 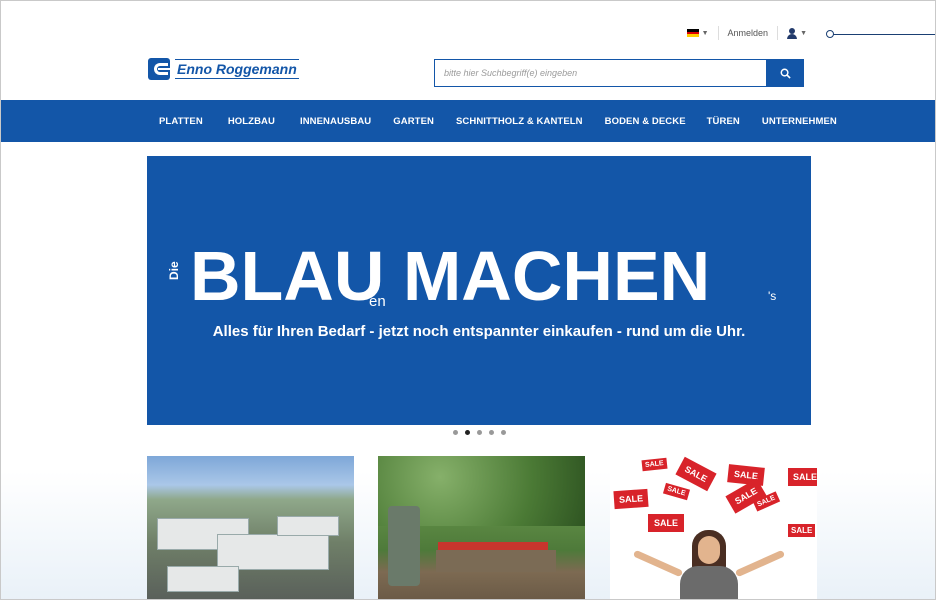 What do you see at coordinates (709, 582) in the screenshot?
I see `person-body` at bounding box center [709, 582].